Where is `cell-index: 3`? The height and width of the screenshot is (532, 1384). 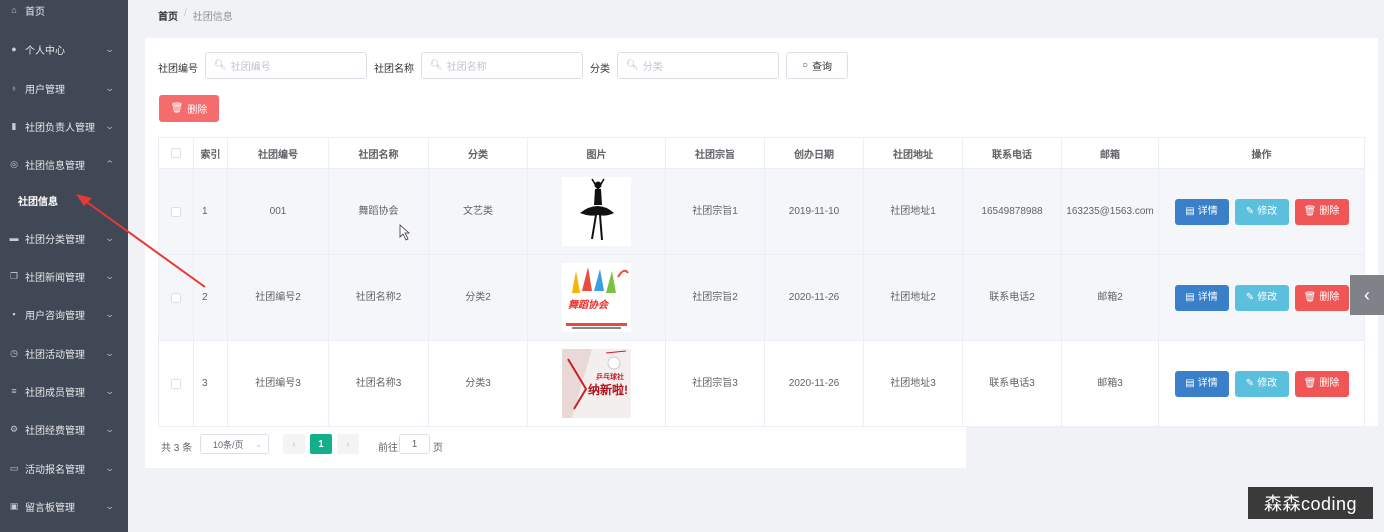 cell-index: 3 is located at coordinates (211, 384).